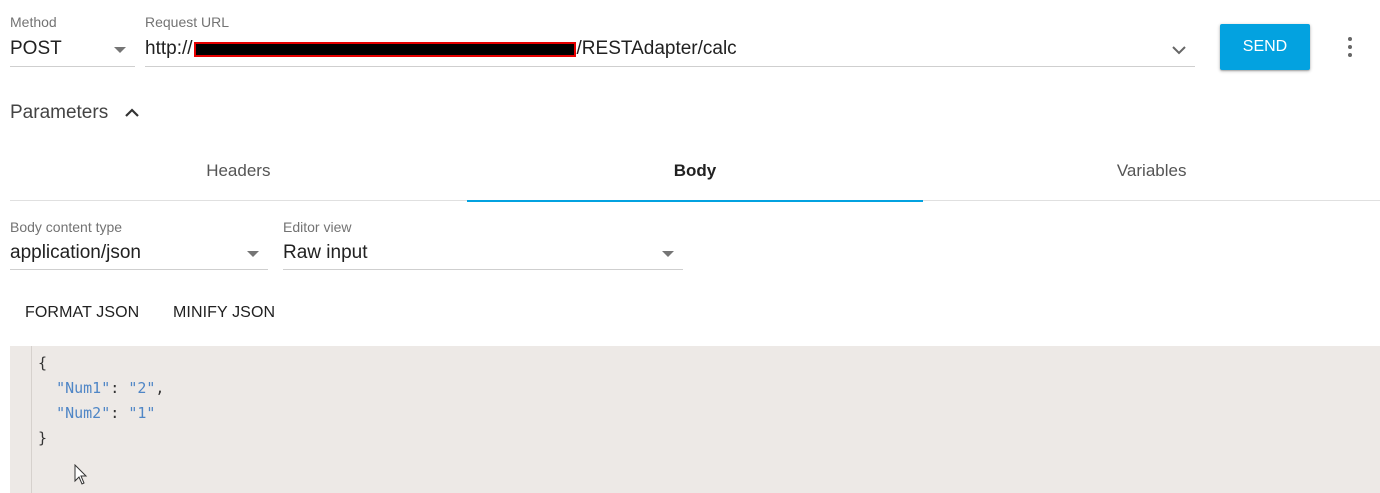  I want to click on code-line: "Num1": "2",, so click(101, 388).